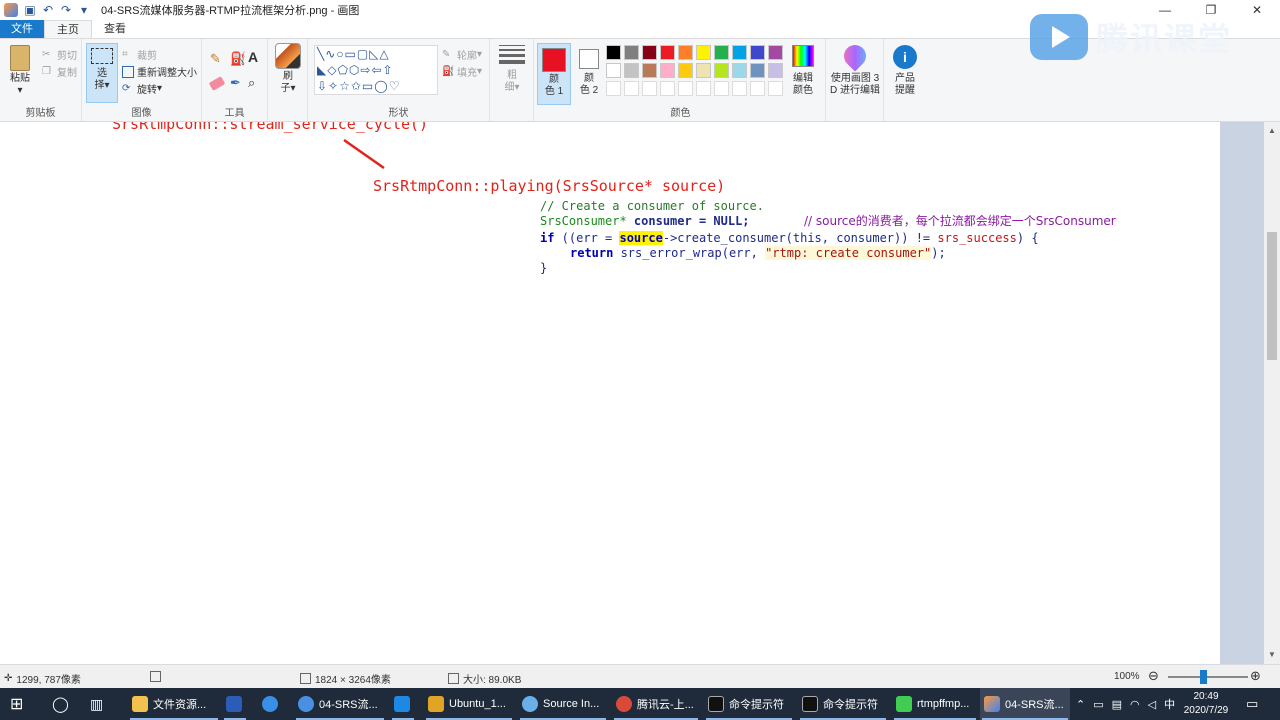 The width and height of the screenshot is (1280, 720). What do you see at coordinates (1272, 131) in the screenshot?
I see `scroll-up-icon: ▲` at bounding box center [1272, 131].